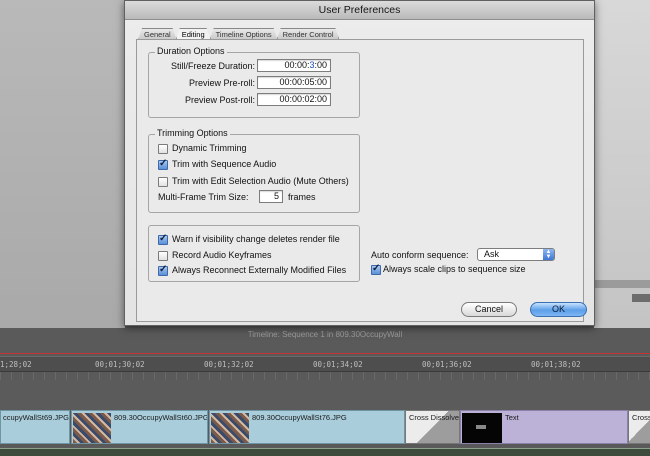 Image resolution: width=650 pixels, height=456 pixels. Describe the element at coordinates (639, 427) in the screenshot. I see `transition-clip: Cross` at that location.